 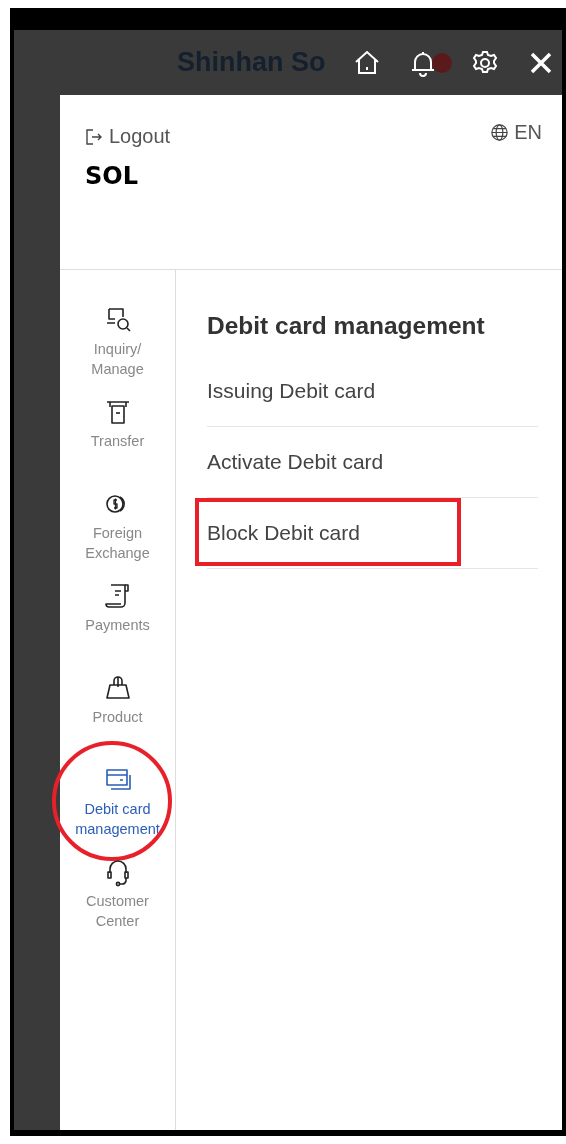 I want to click on globe-icon, so click(x=500, y=132).